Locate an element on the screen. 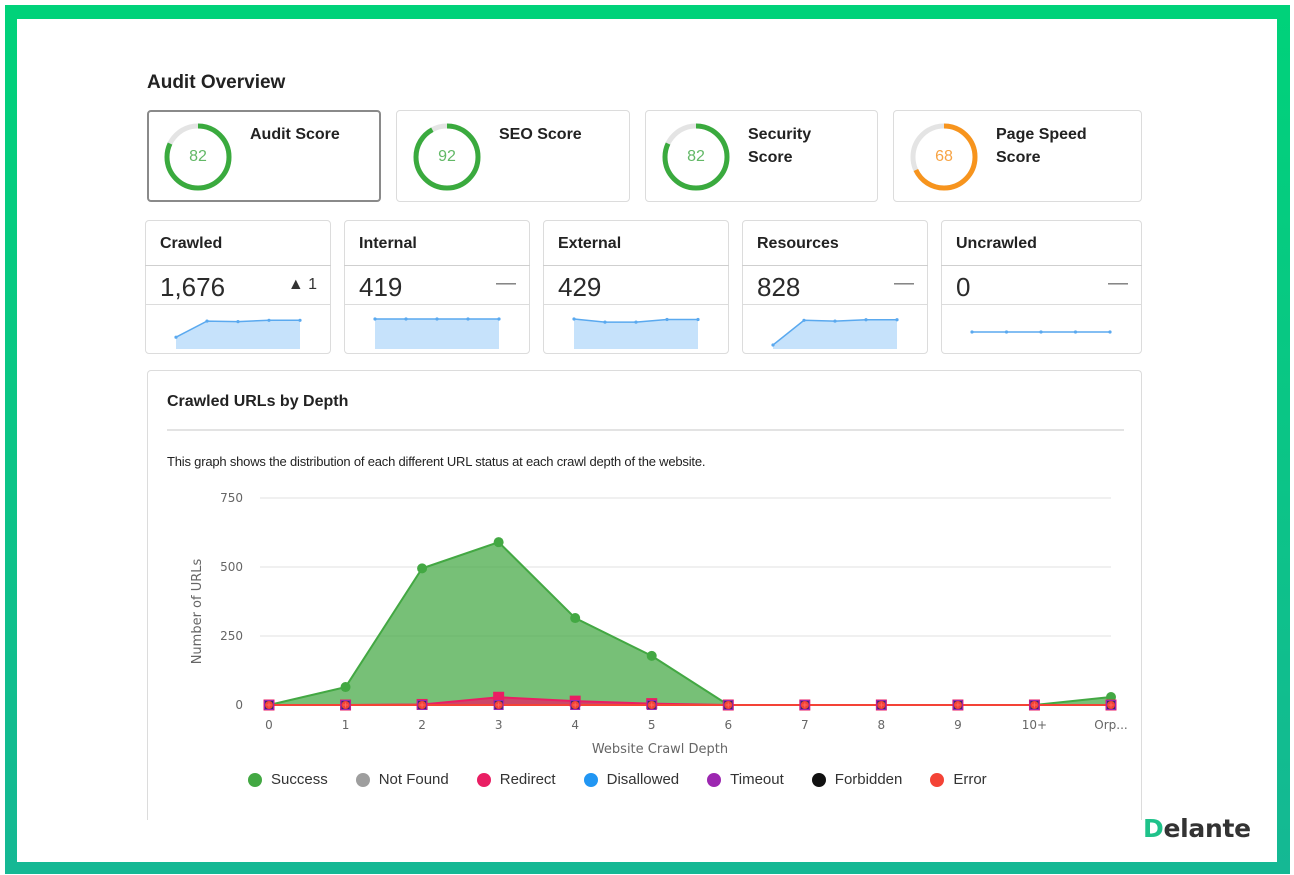 Image resolution: width=1294 pixels, height=875 pixels. legend-item-disallowed: Disallowed is located at coordinates (631, 779).